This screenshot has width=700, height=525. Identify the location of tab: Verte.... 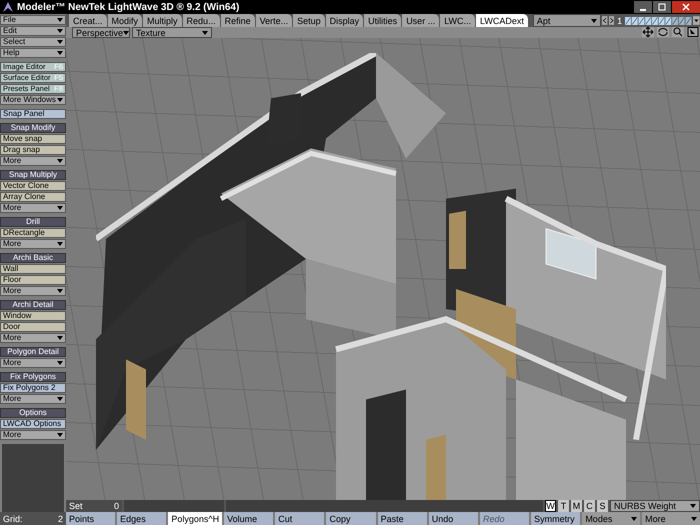
(274, 20).